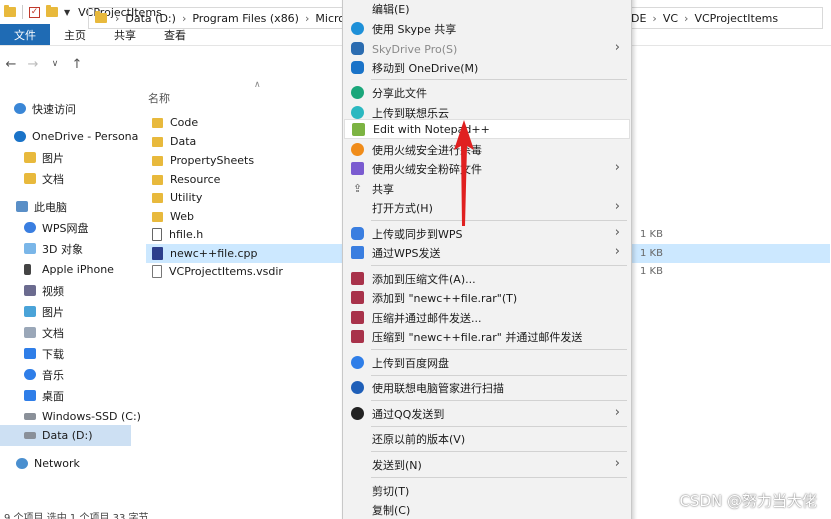  I want to click on sidebar-item-label: Data (D:), so click(67, 435).